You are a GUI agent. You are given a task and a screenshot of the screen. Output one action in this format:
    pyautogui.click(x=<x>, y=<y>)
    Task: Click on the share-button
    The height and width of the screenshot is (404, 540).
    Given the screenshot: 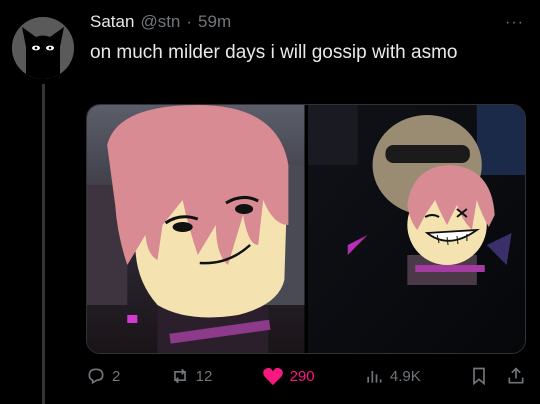 What is the action you would take?
    pyautogui.click(x=516, y=376)
    